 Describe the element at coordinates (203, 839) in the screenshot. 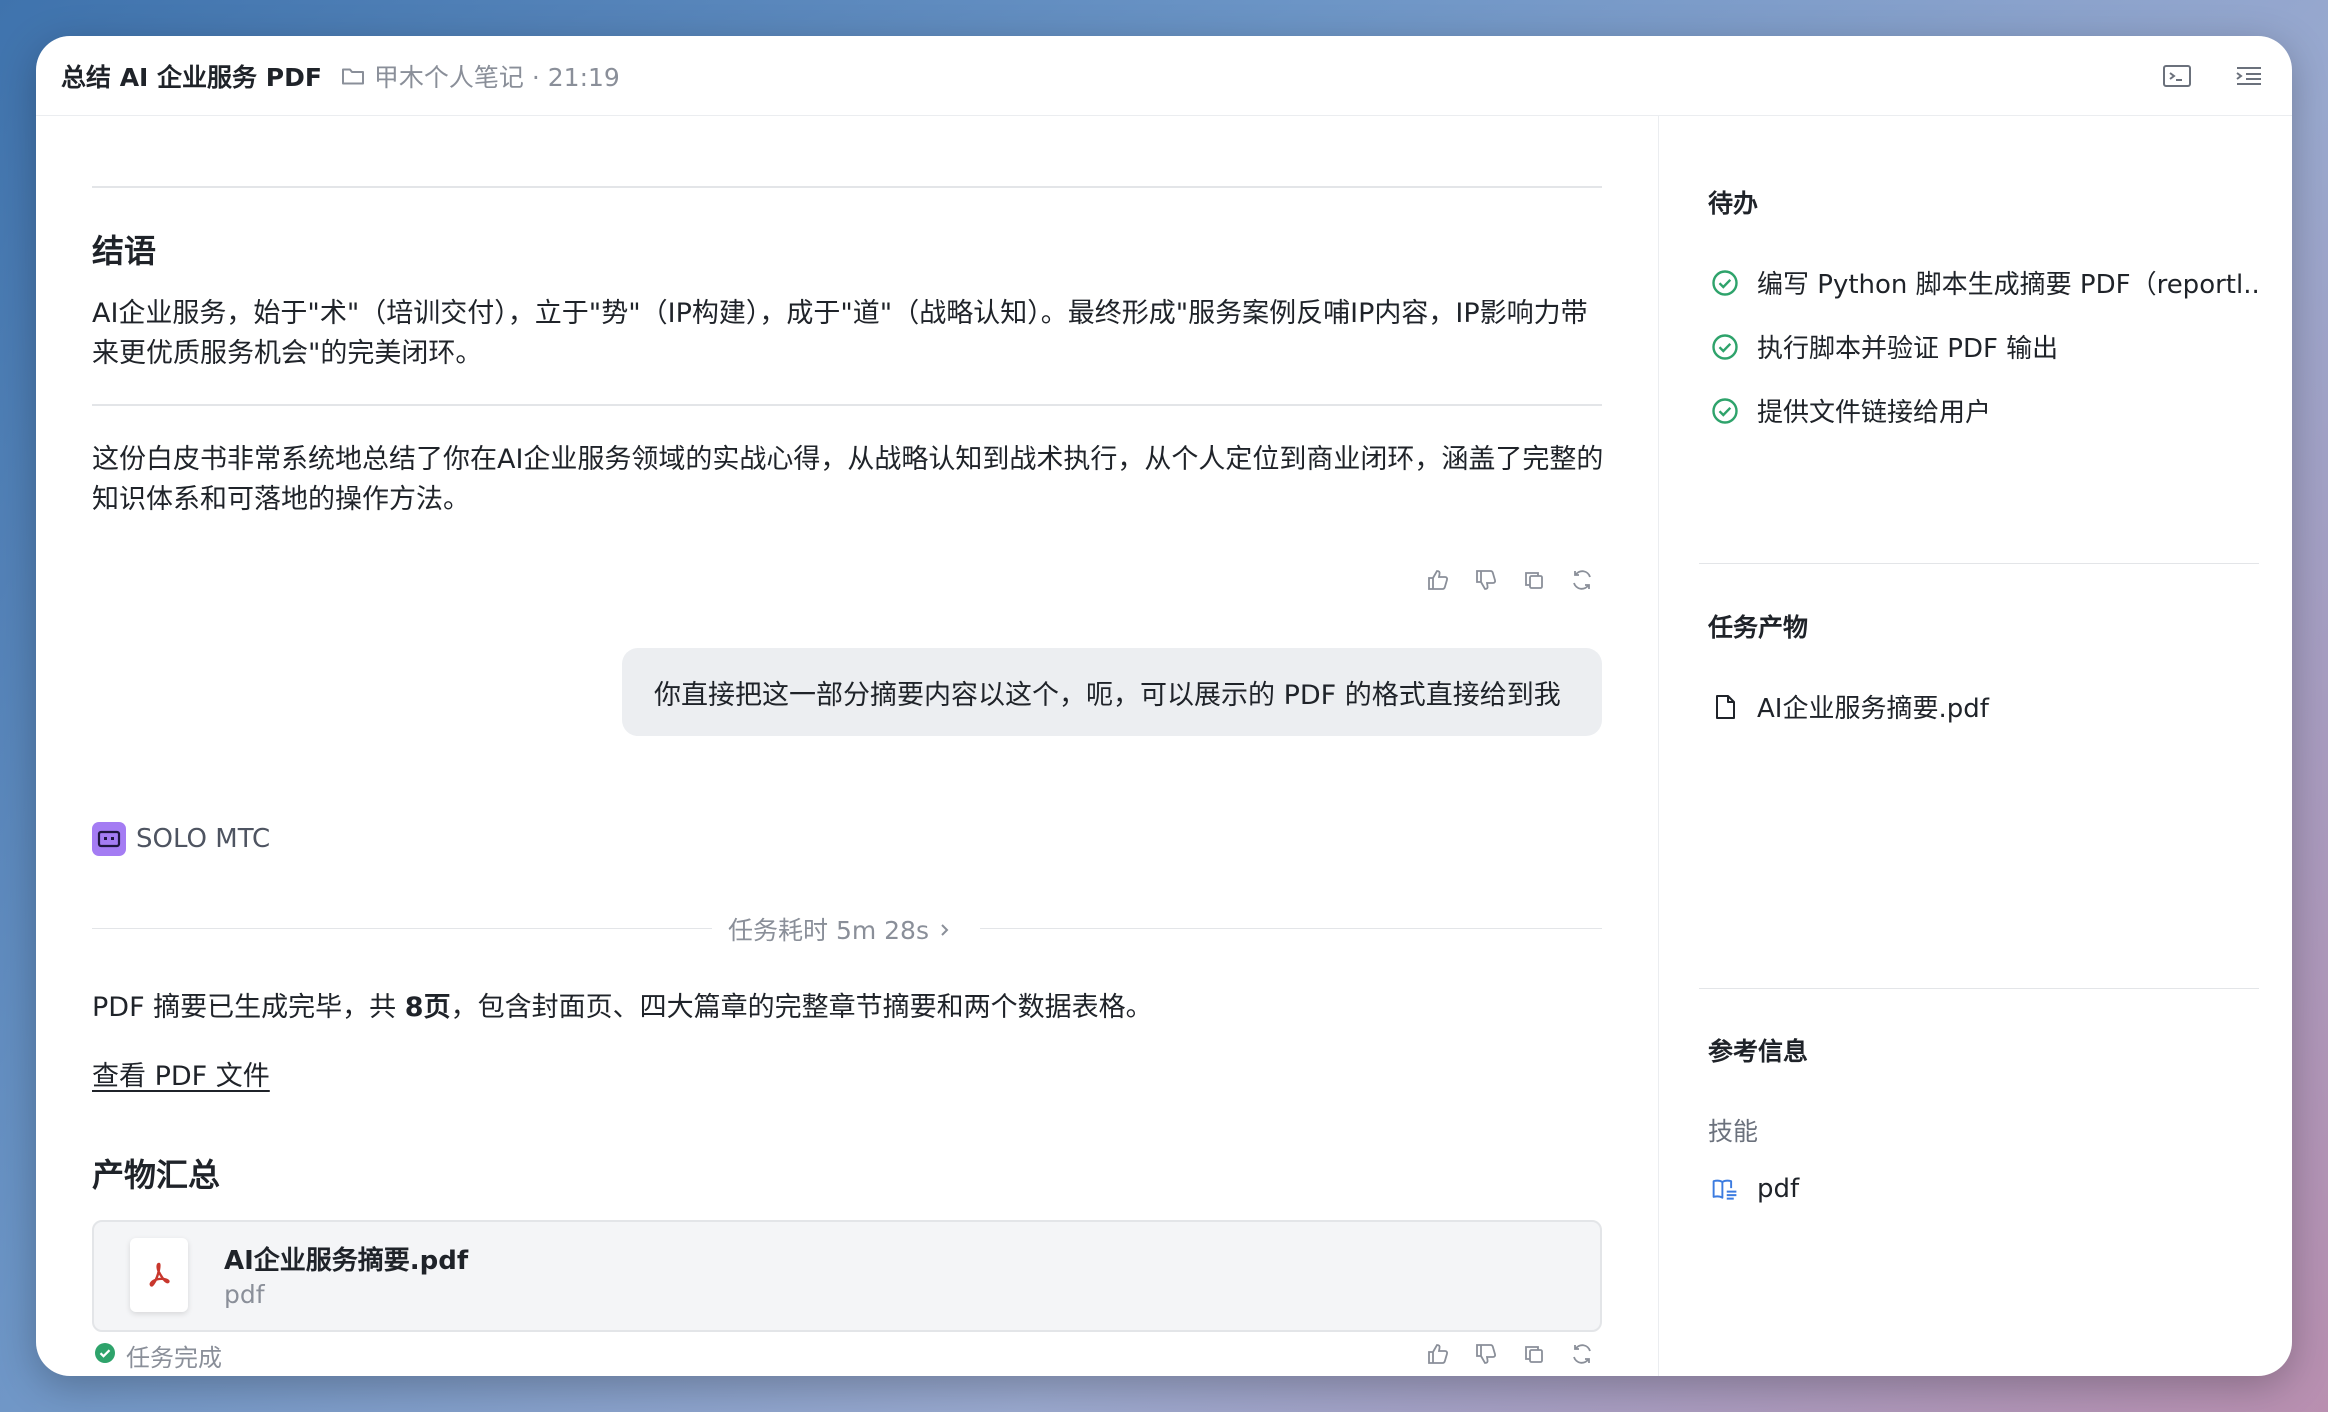

I see `agent-name: SOLO MTC` at that location.